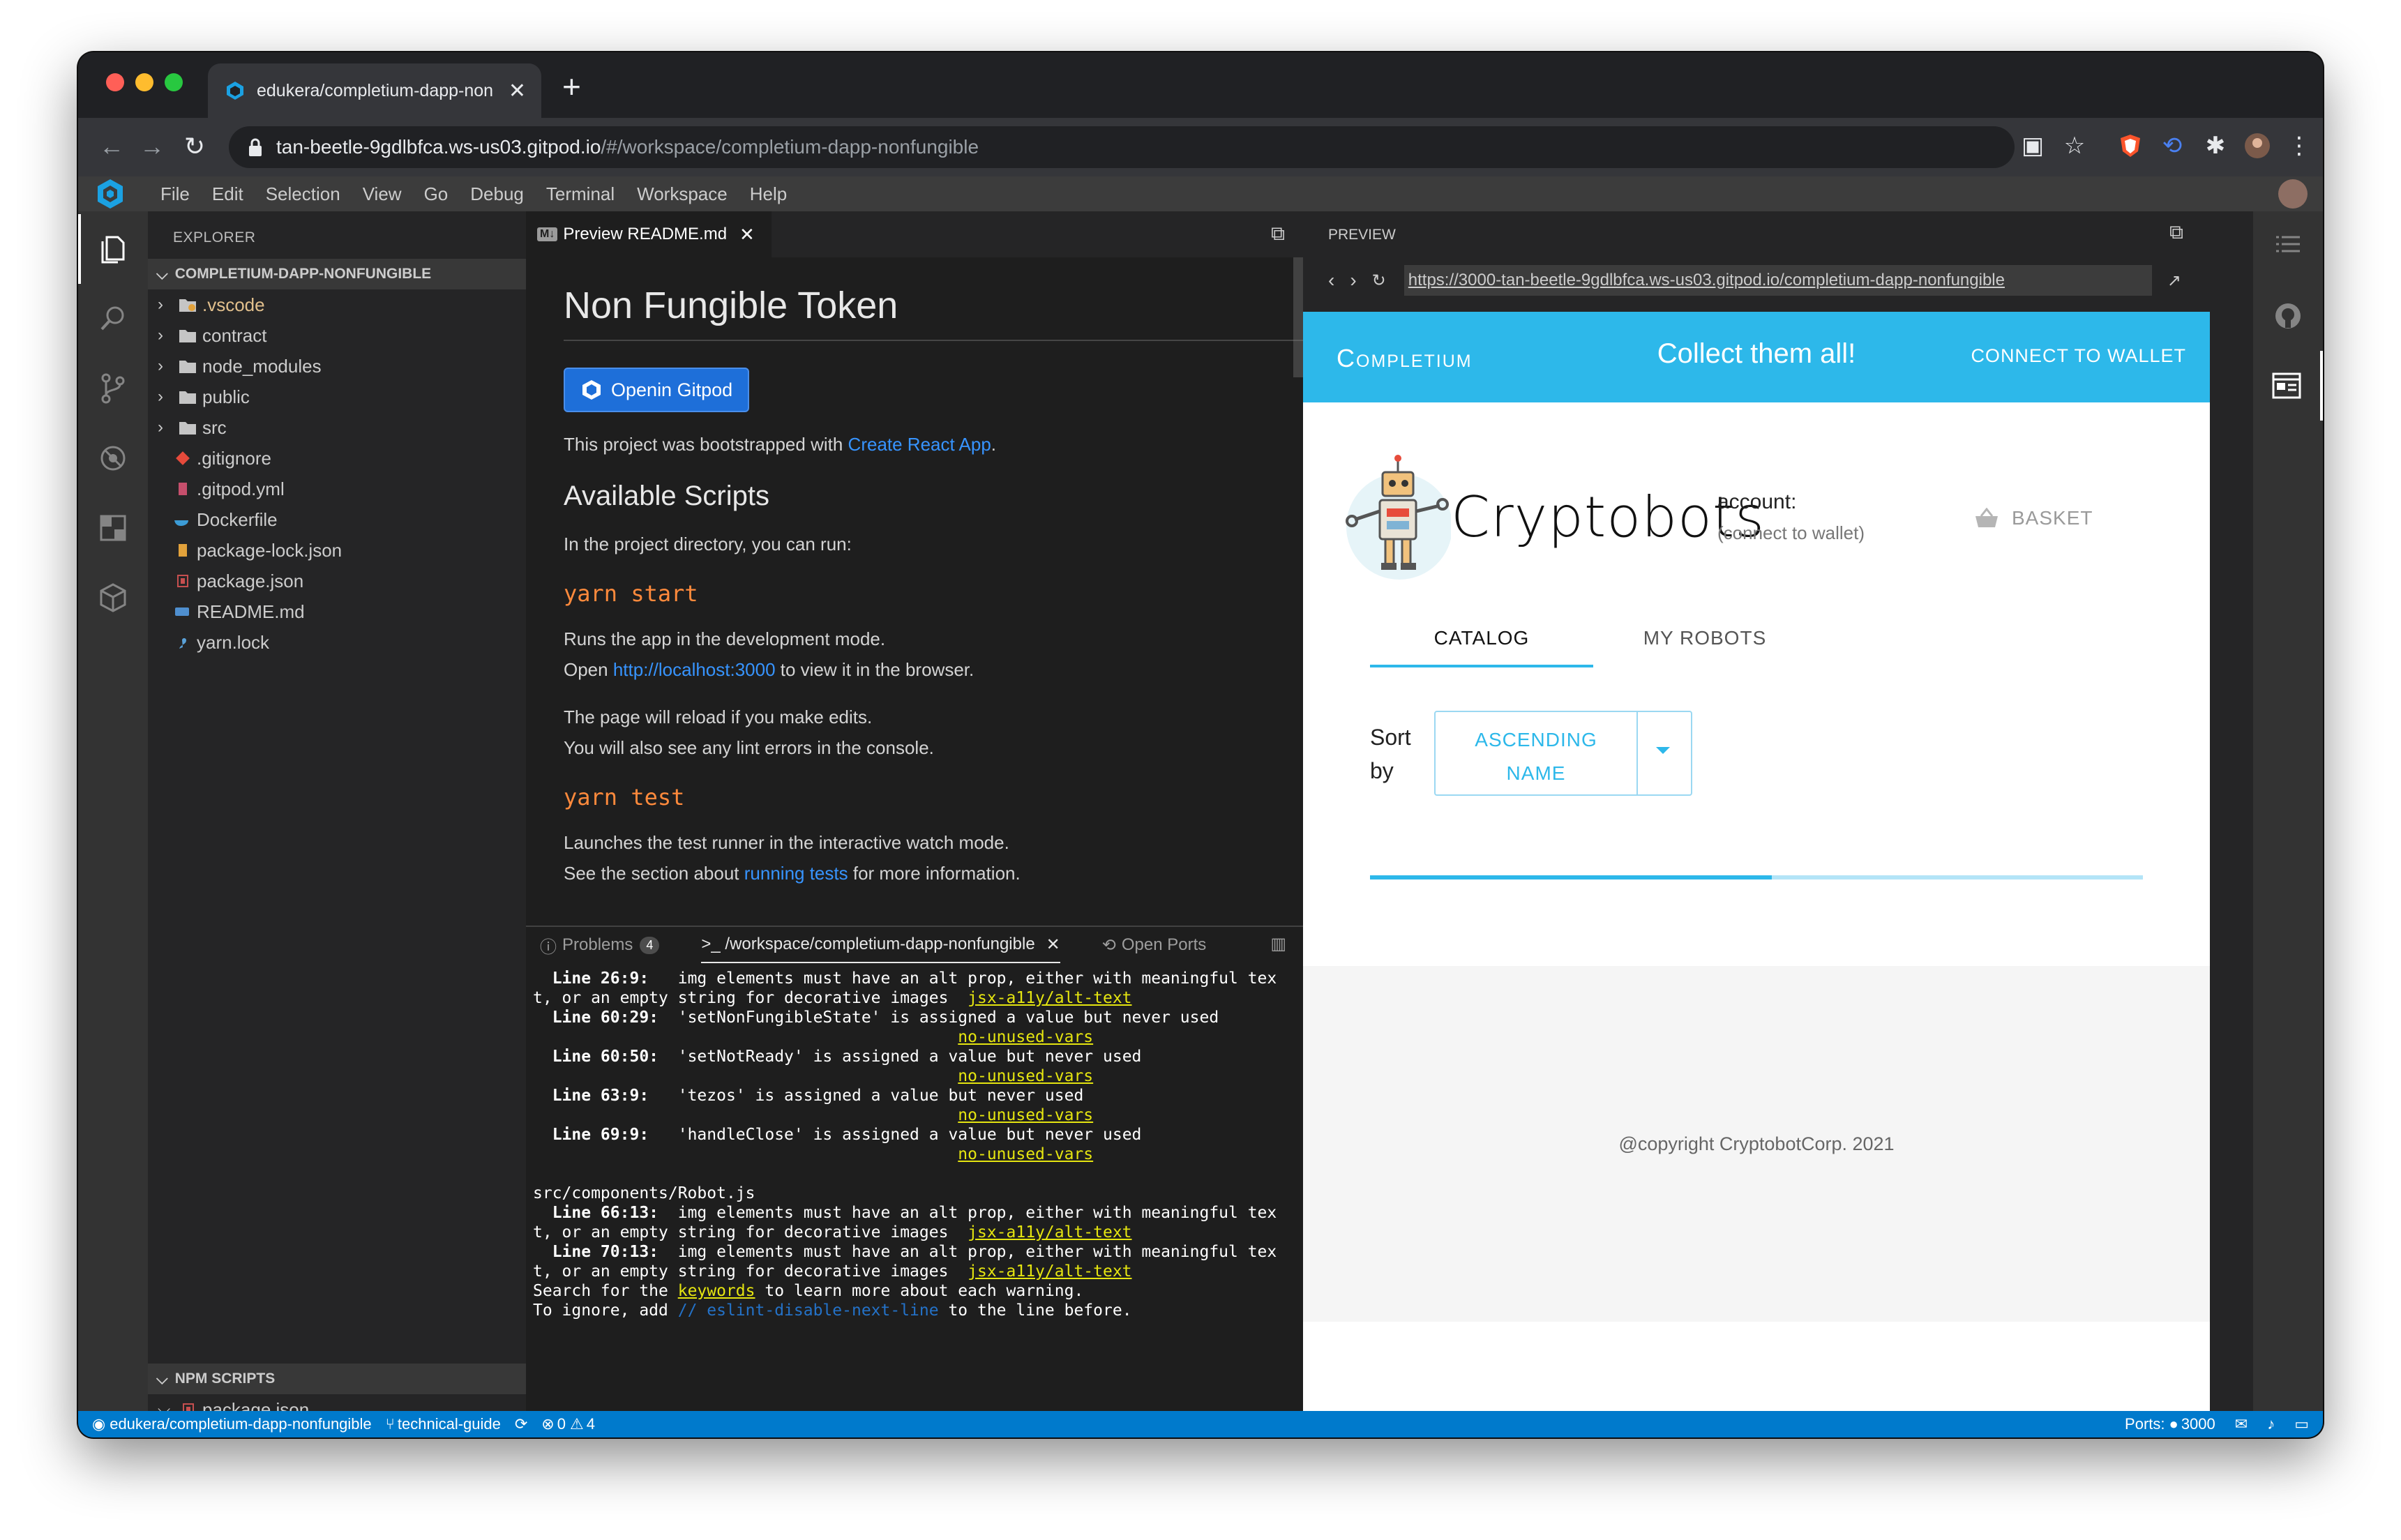  Describe the element at coordinates (110, 194) in the screenshot. I see `gitpod-logo-icon` at that location.